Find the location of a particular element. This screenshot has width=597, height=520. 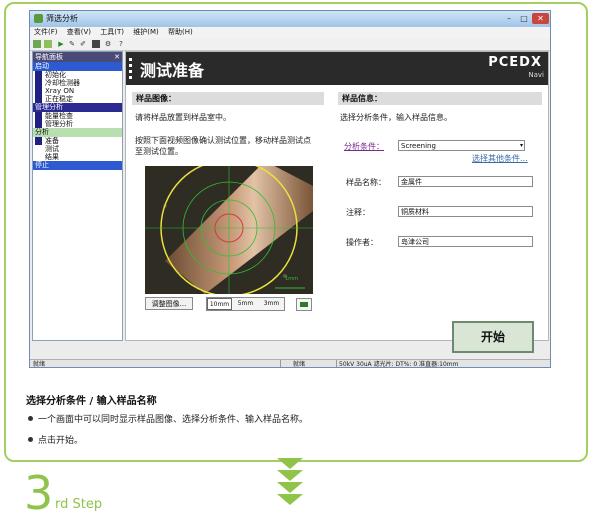

brand-sub: Navi is located at coordinates (536, 75).